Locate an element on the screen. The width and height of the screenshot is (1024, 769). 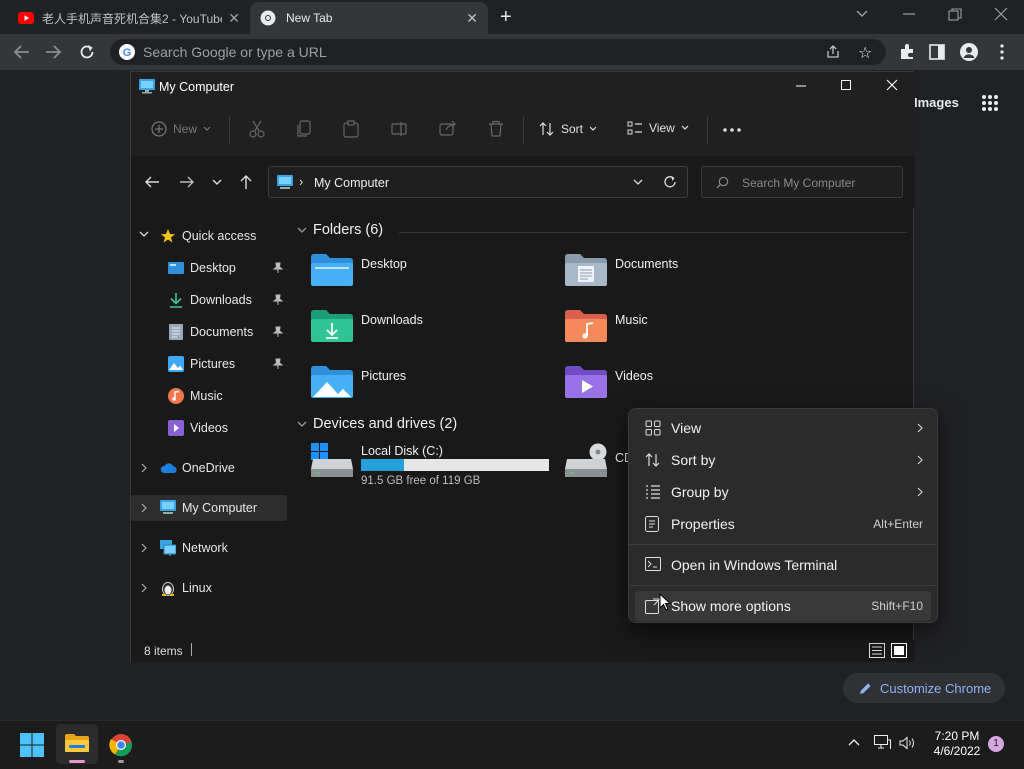
up-arrow-icon is located at coordinates (246, 182).